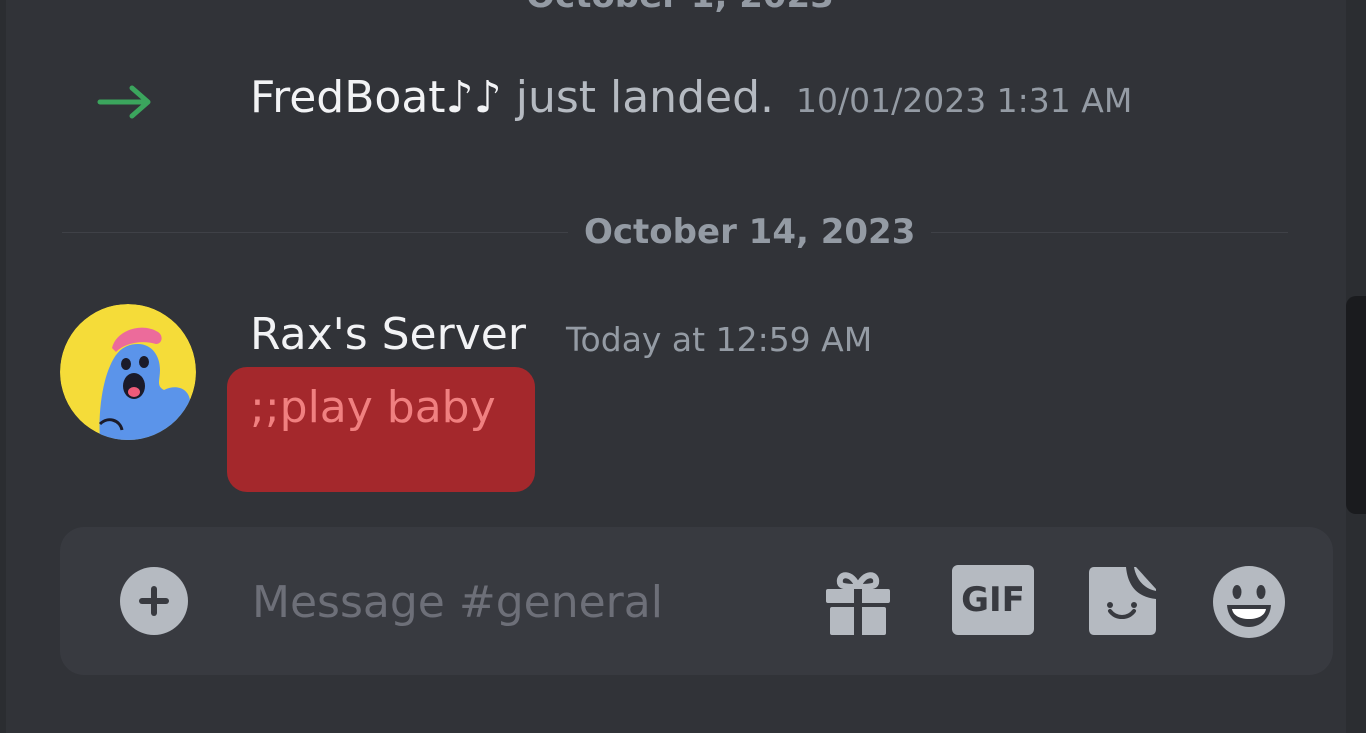 The height and width of the screenshot is (733, 1366). I want to click on join-username-link: FredBoat♪♪, so click(376, 97).